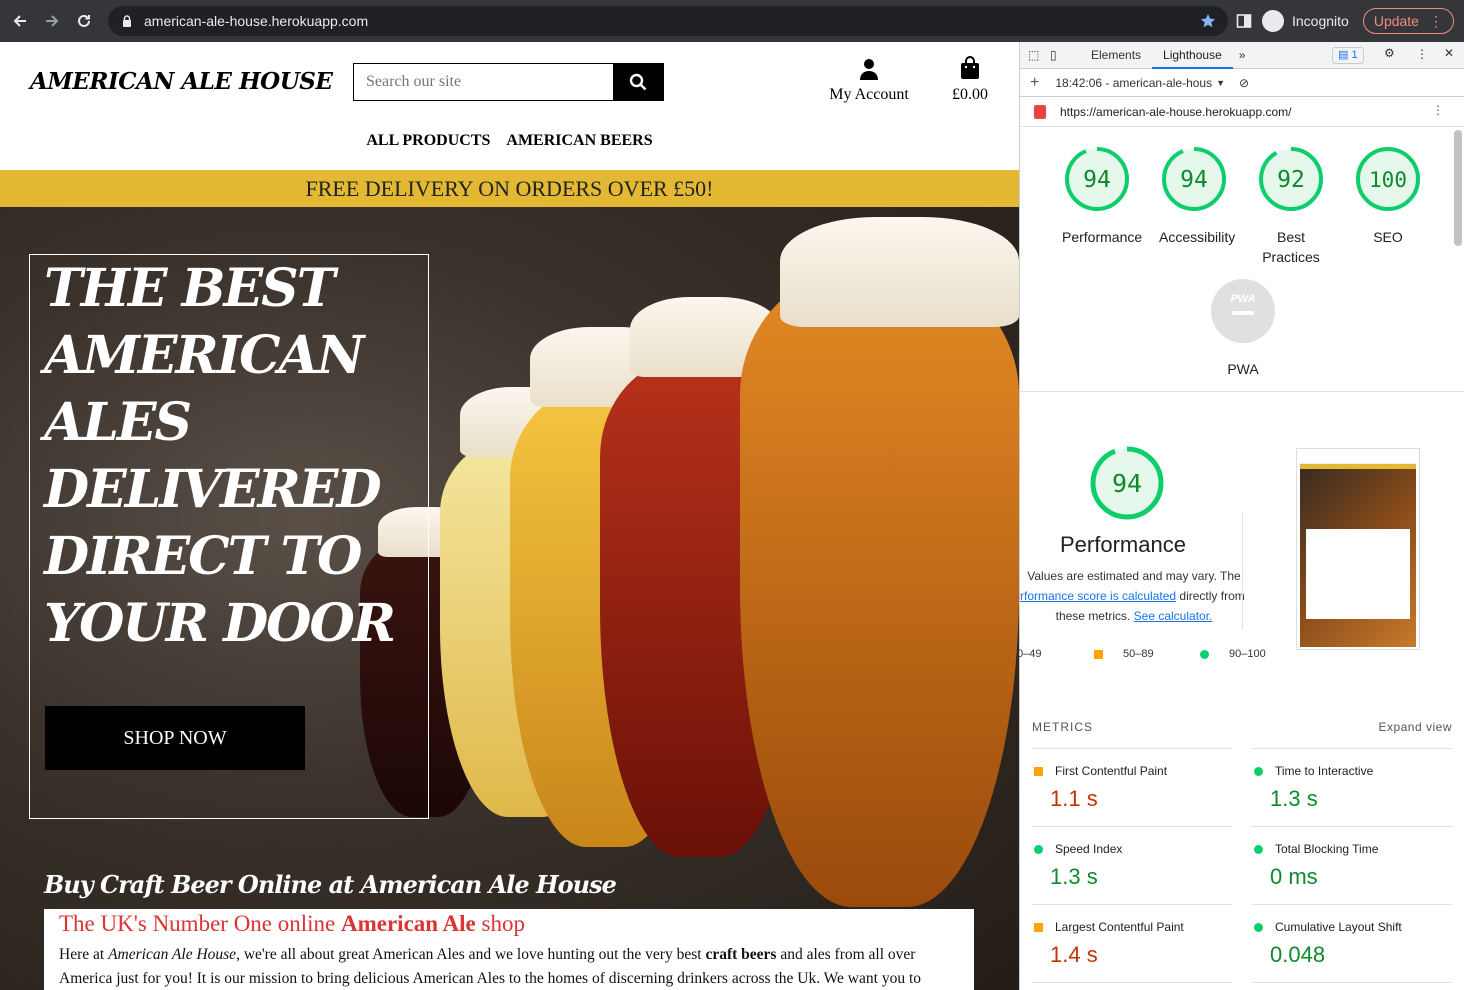 This screenshot has width=1464, height=990. I want to click on metric-value: 1.1 s, so click(1074, 798).